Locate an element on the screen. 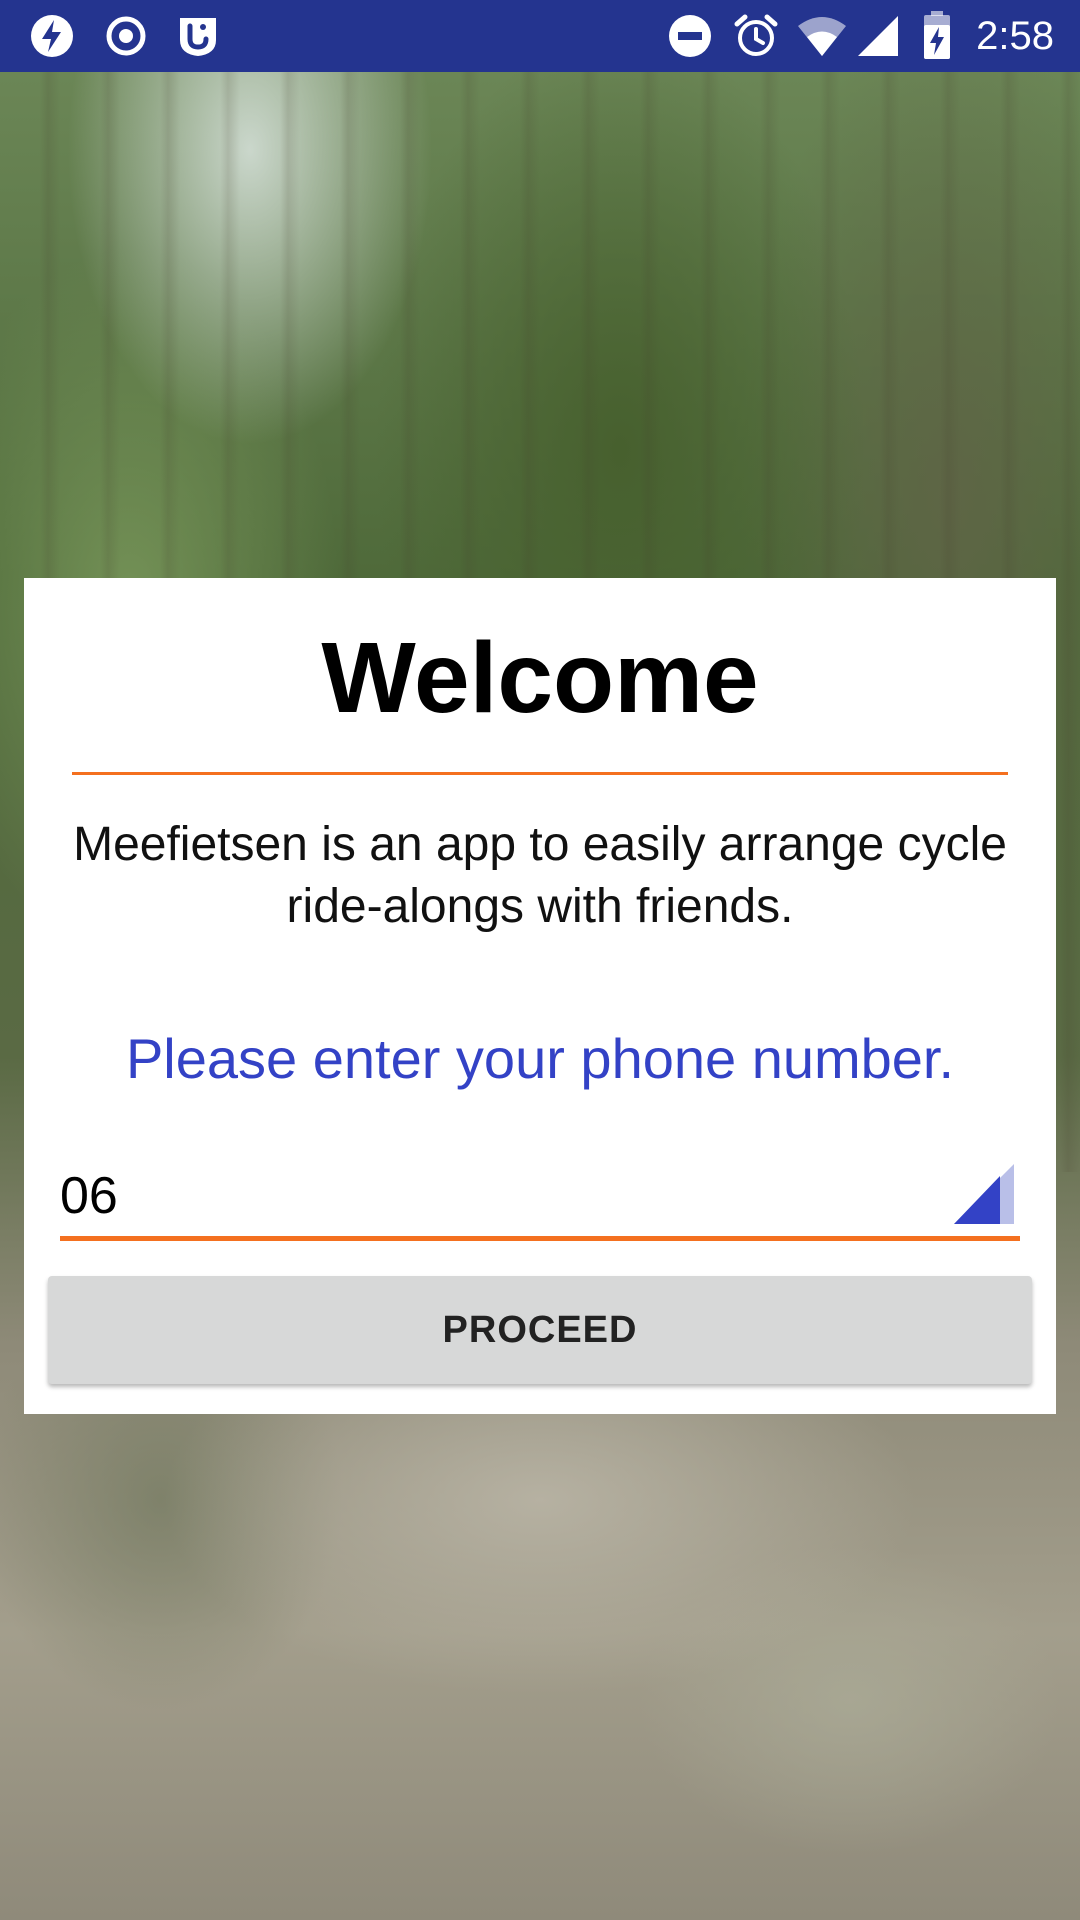  signal-icon is located at coordinates (878, 36).